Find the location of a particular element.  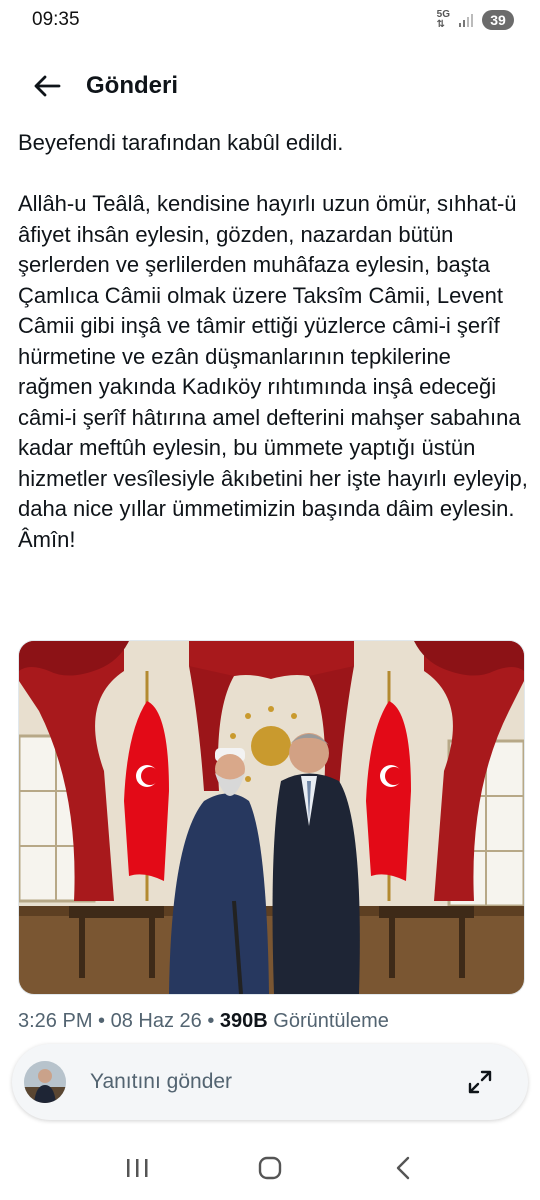

expand-button is located at coordinates (480, 1082).